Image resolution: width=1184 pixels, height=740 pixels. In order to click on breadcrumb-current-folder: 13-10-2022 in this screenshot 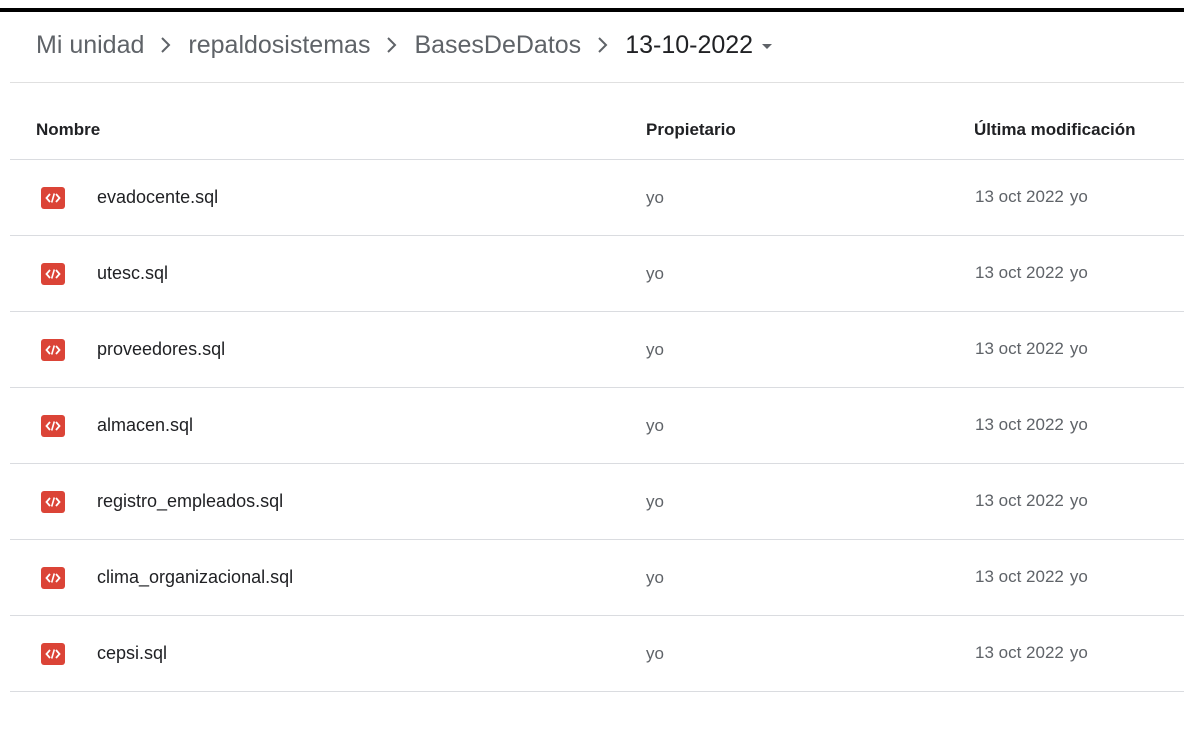, I will do `click(699, 45)`.